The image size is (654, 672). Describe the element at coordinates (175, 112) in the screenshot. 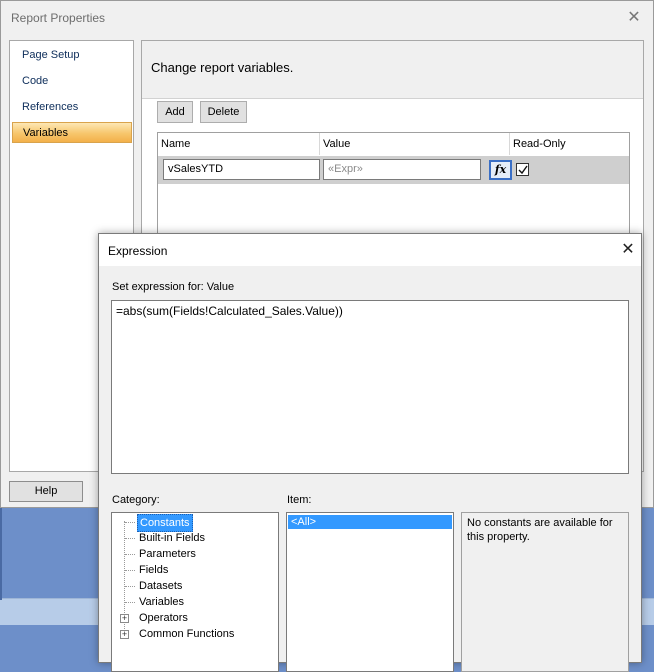

I see `add-button: Add` at that location.